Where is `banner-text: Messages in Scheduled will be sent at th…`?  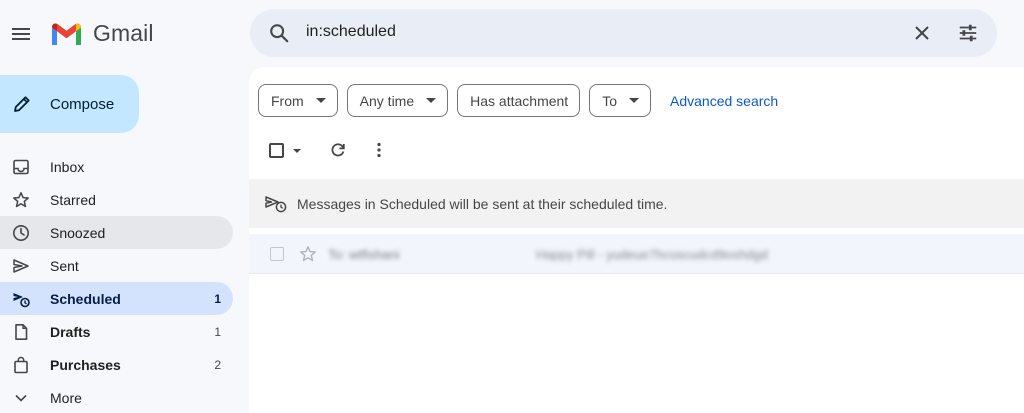 banner-text: Messages in Scheduled will be sent at th… is located at coordinates (482, 204).